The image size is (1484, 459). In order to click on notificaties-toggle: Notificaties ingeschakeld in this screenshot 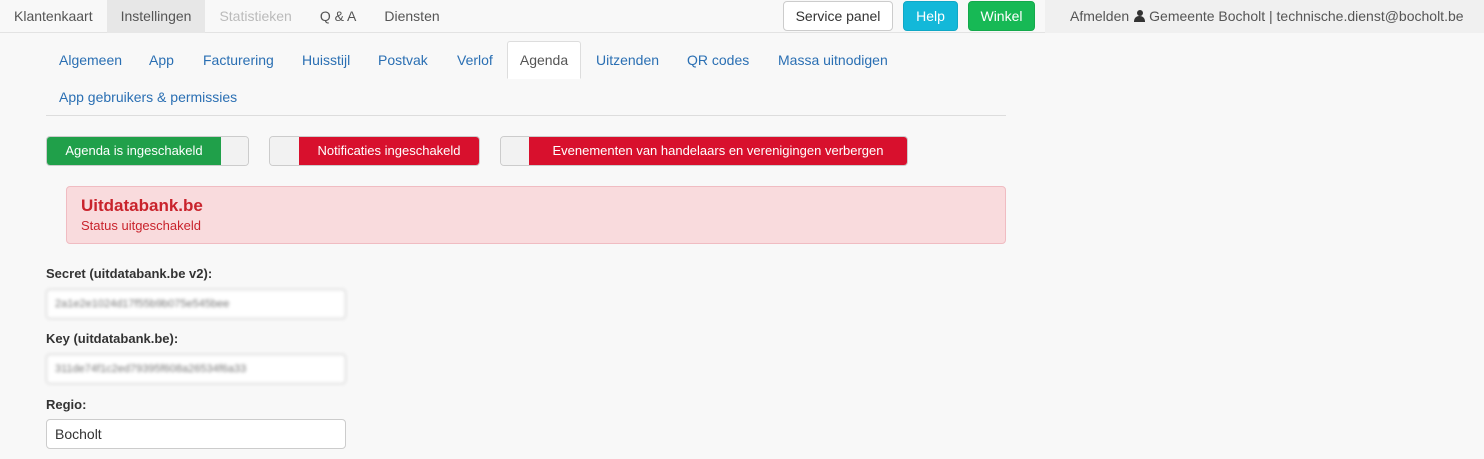, I will do `click(374, 151)`.